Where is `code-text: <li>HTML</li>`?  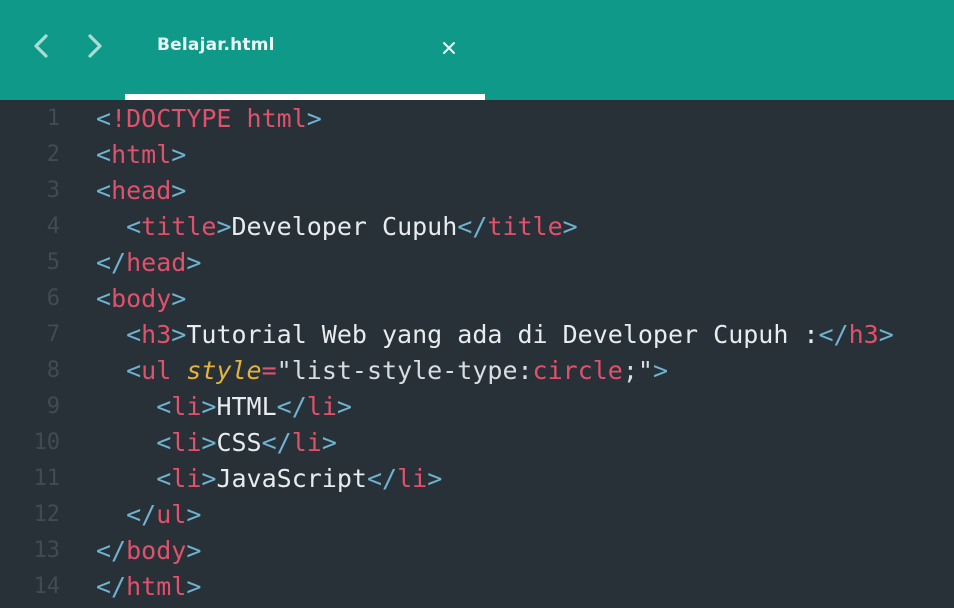
code-text: <li>HTML</li> is located at coordinates (224, 407).